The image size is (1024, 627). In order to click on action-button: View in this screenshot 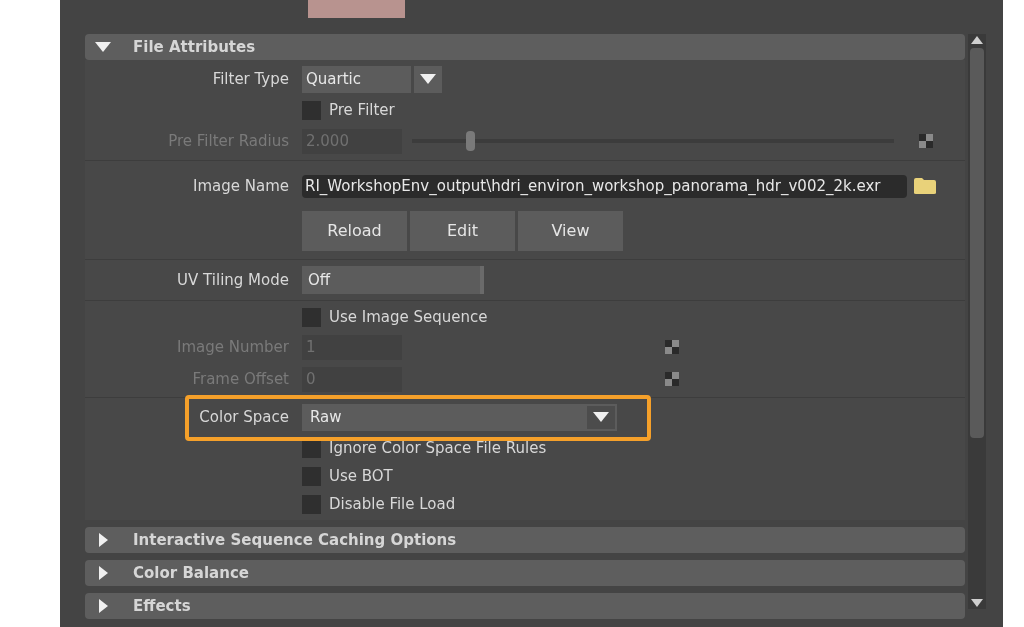, I will do `click(570, 231)`.